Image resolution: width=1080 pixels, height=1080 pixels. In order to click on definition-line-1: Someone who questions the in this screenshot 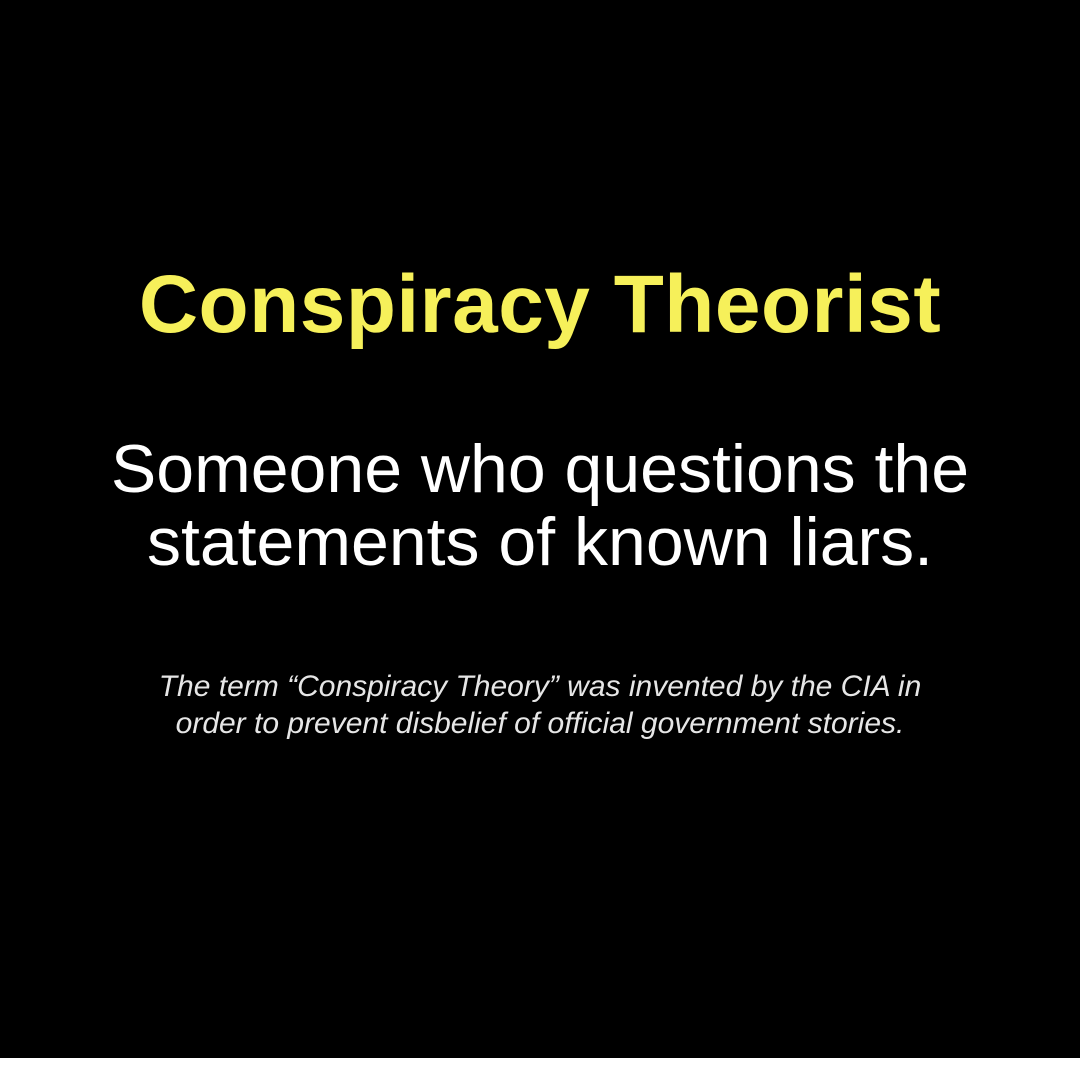, I will do `click(540, 469)`.